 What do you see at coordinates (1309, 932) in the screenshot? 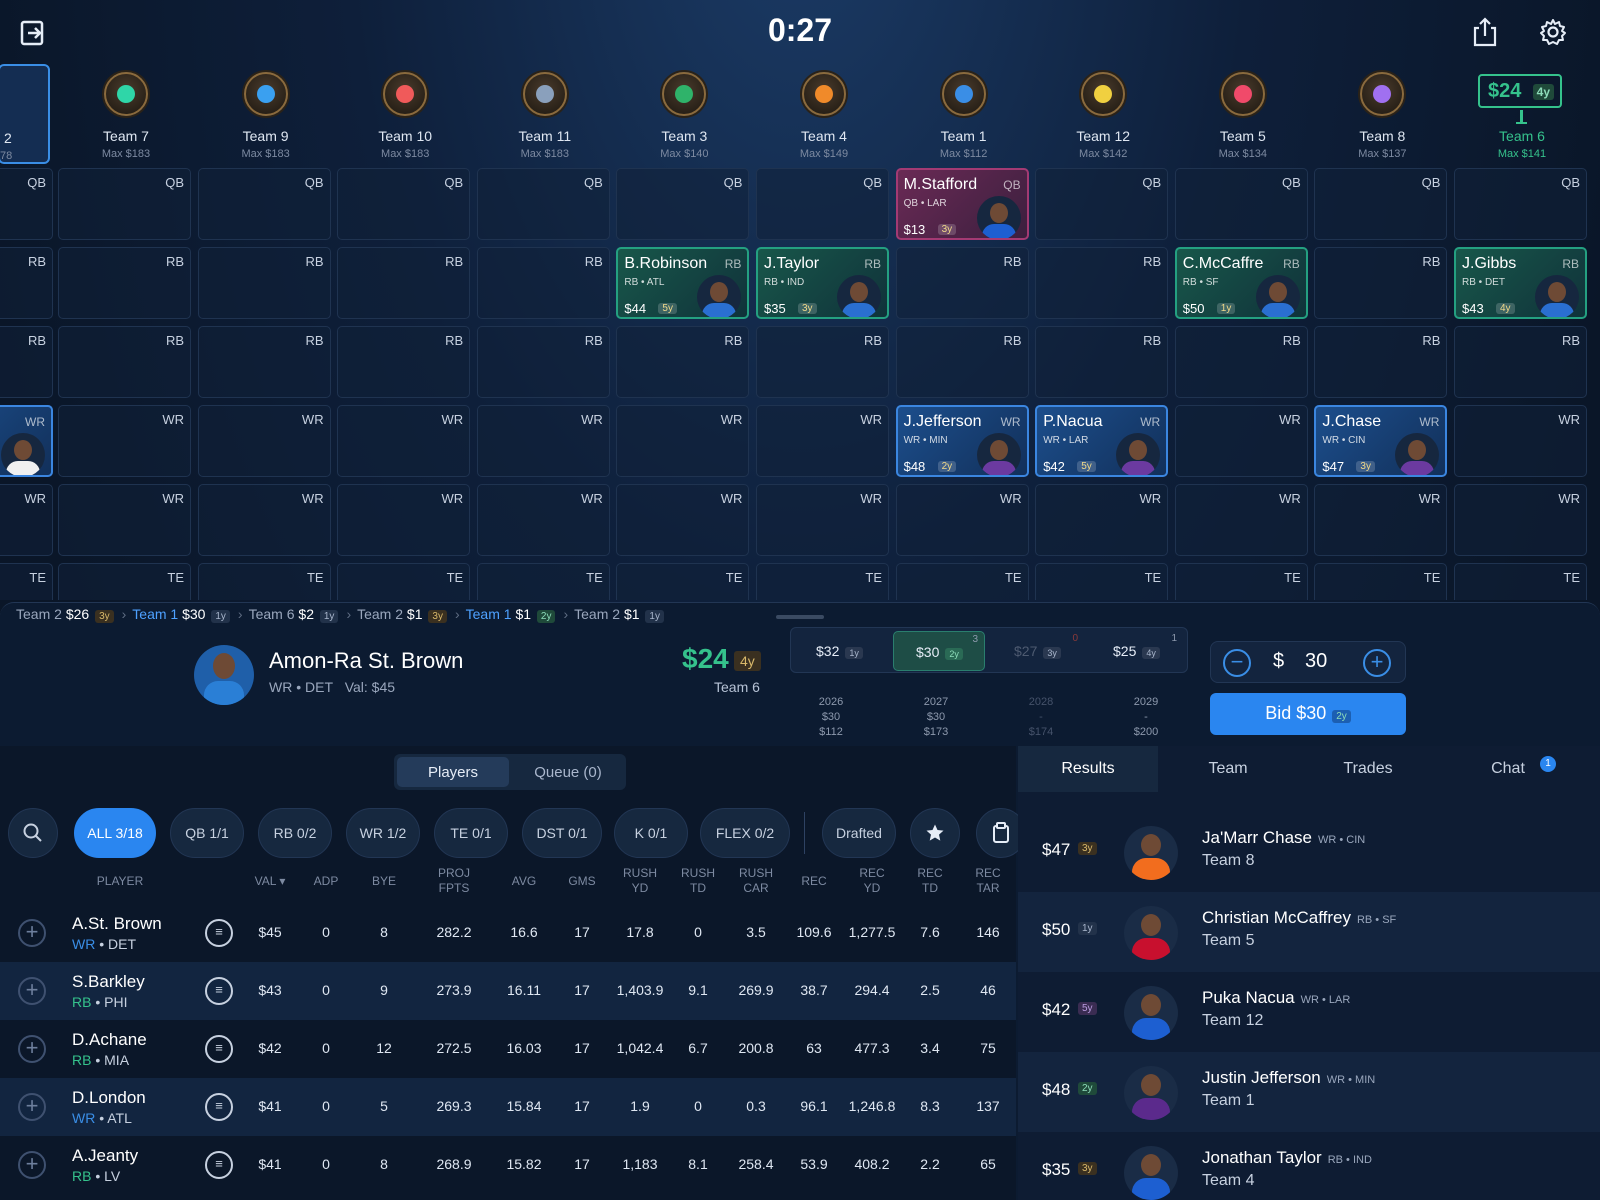
I see `result-row: $50 1y Christian McCaffrey RB • SF Team 5` at bounding box center [1309, 932].